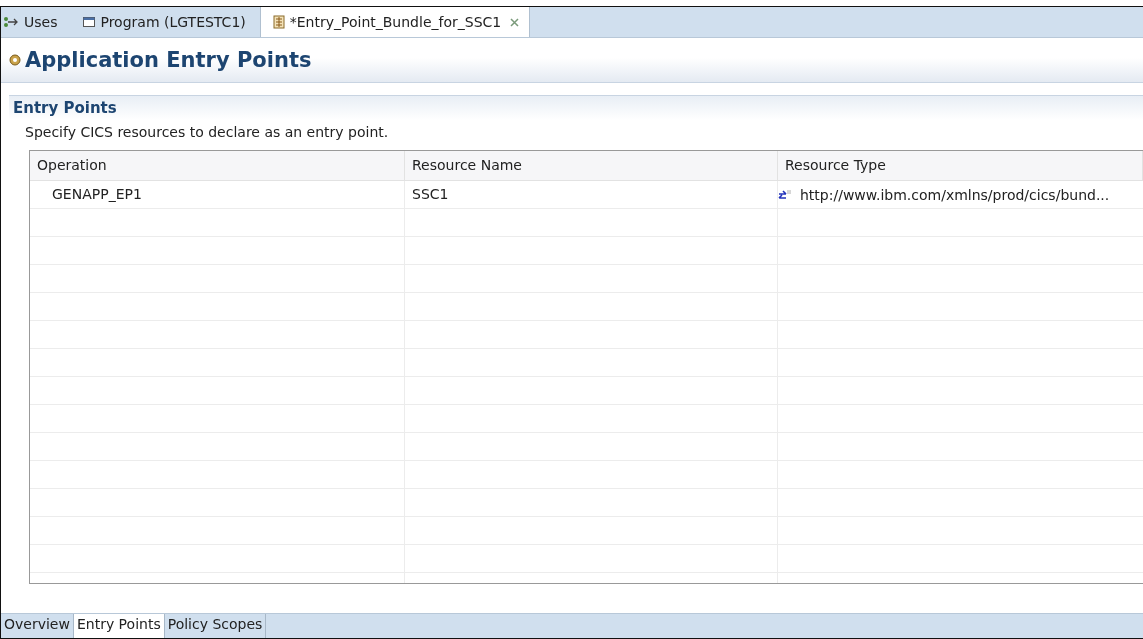 The height and width of the screenshot is (639, 1143). Describe the element at coordinates (591, 165) in the screenshot. I see `column-header: Resource Name` at that location.